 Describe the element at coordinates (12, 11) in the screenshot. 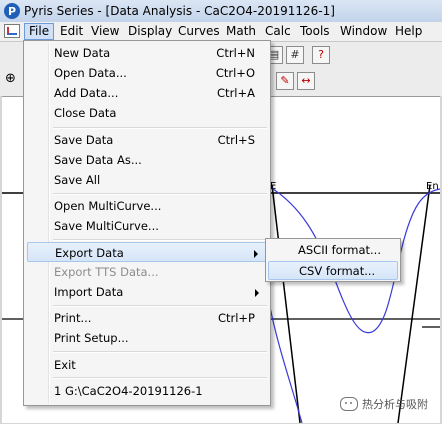

I see `app-icon: P` at that location.